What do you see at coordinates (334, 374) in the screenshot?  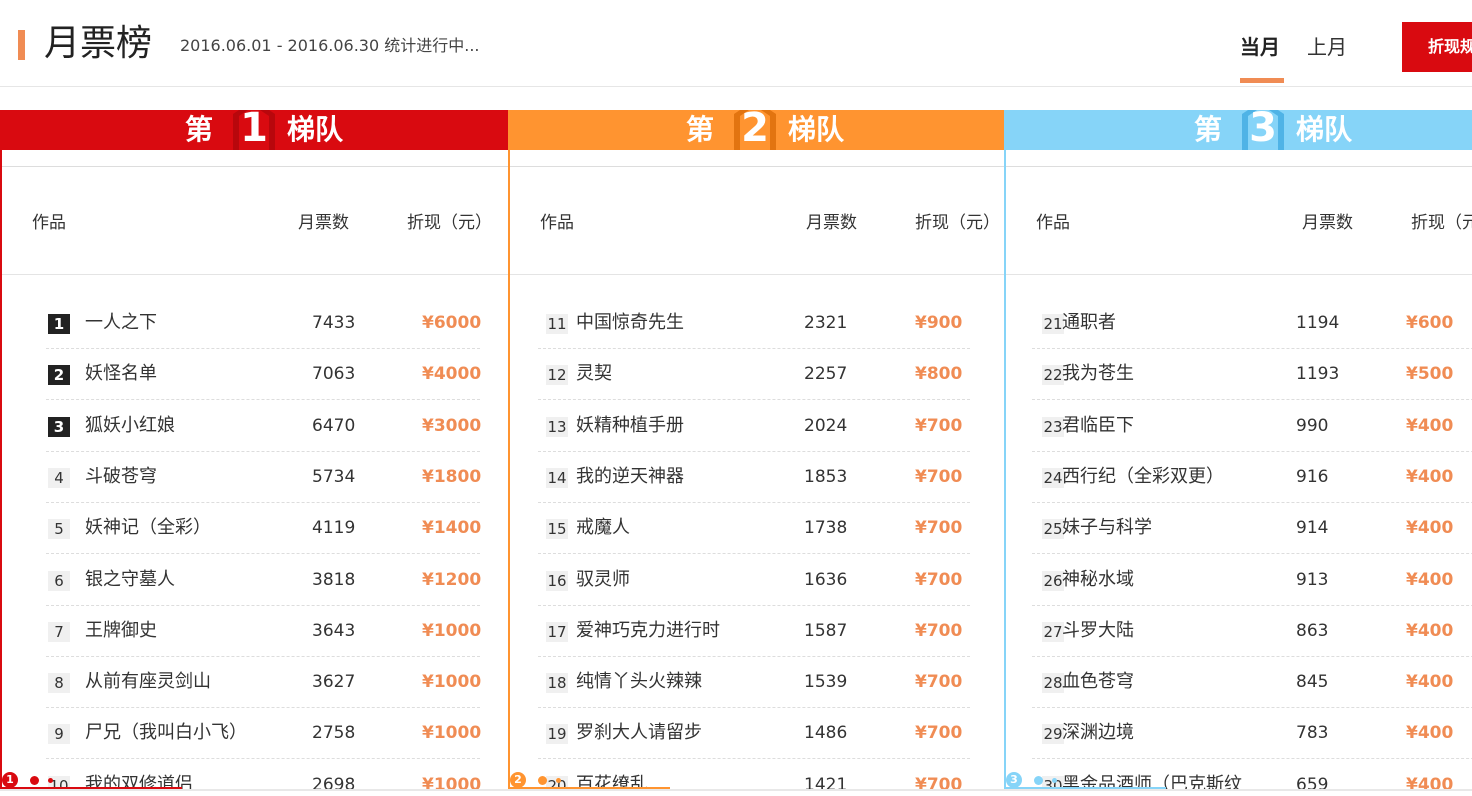 I see `vote-count: 7063` at bounding box center [334, 374].